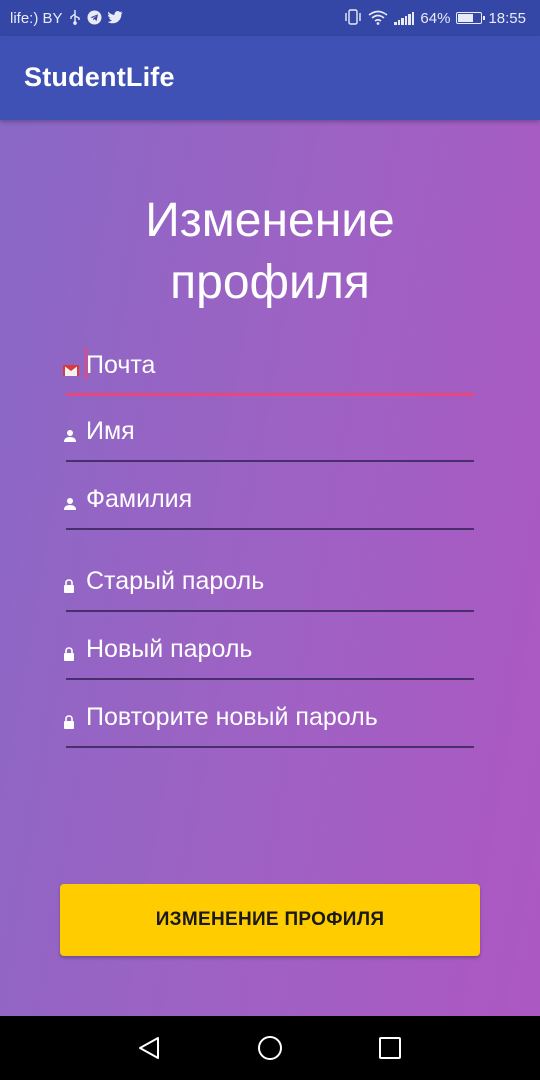 The image size is (540, 1080). I want to click on navigation-bar, so click(270, 1048).